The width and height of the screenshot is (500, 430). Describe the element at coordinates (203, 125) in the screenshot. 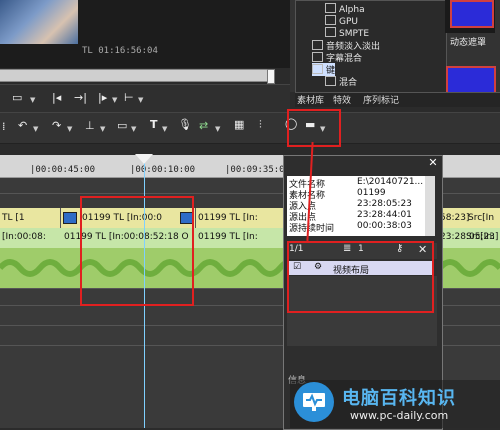

I see `transition-icon: ⇄` at that location.